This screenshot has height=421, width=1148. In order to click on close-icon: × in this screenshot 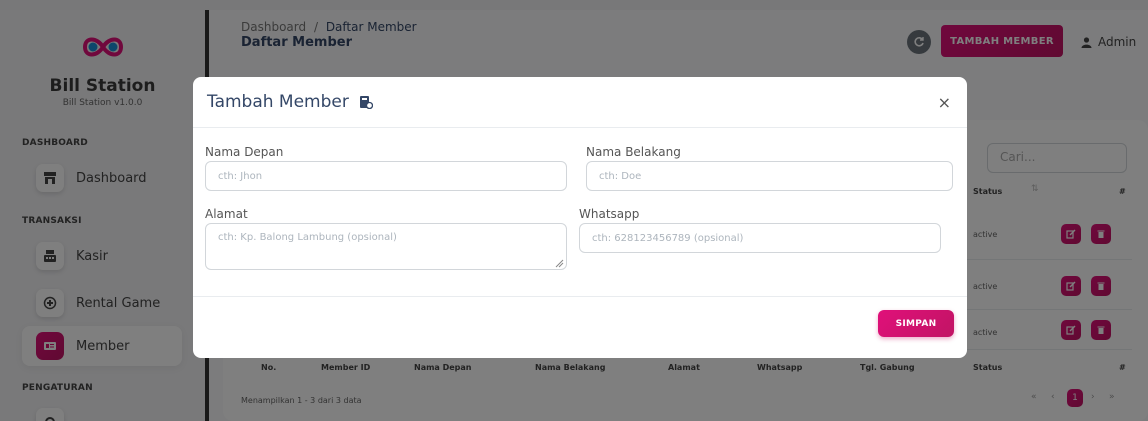, I will do `click(944, 102)`.